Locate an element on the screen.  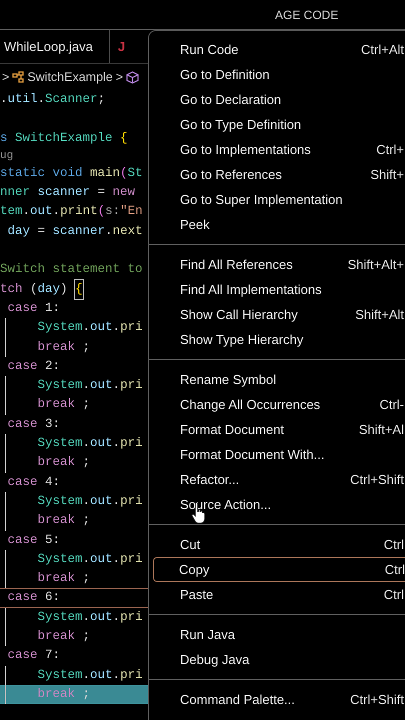
code-line: tch (day) { is located at coordinates (74, 289).